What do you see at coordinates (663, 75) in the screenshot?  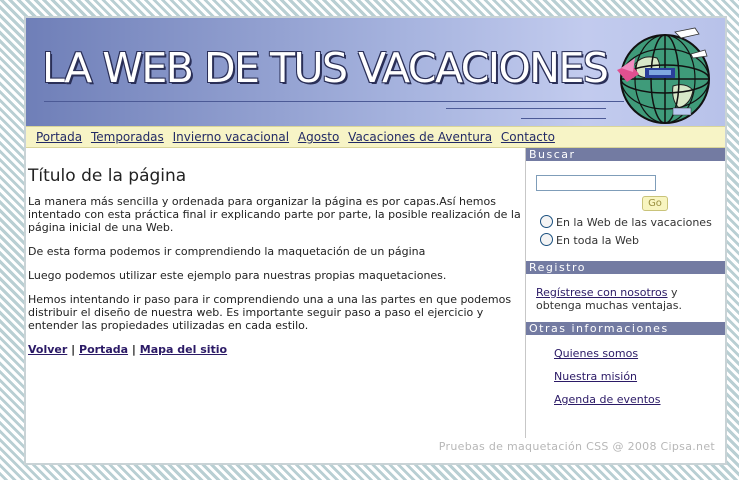 I see `globe-logo` at bounding box center [663, 75].